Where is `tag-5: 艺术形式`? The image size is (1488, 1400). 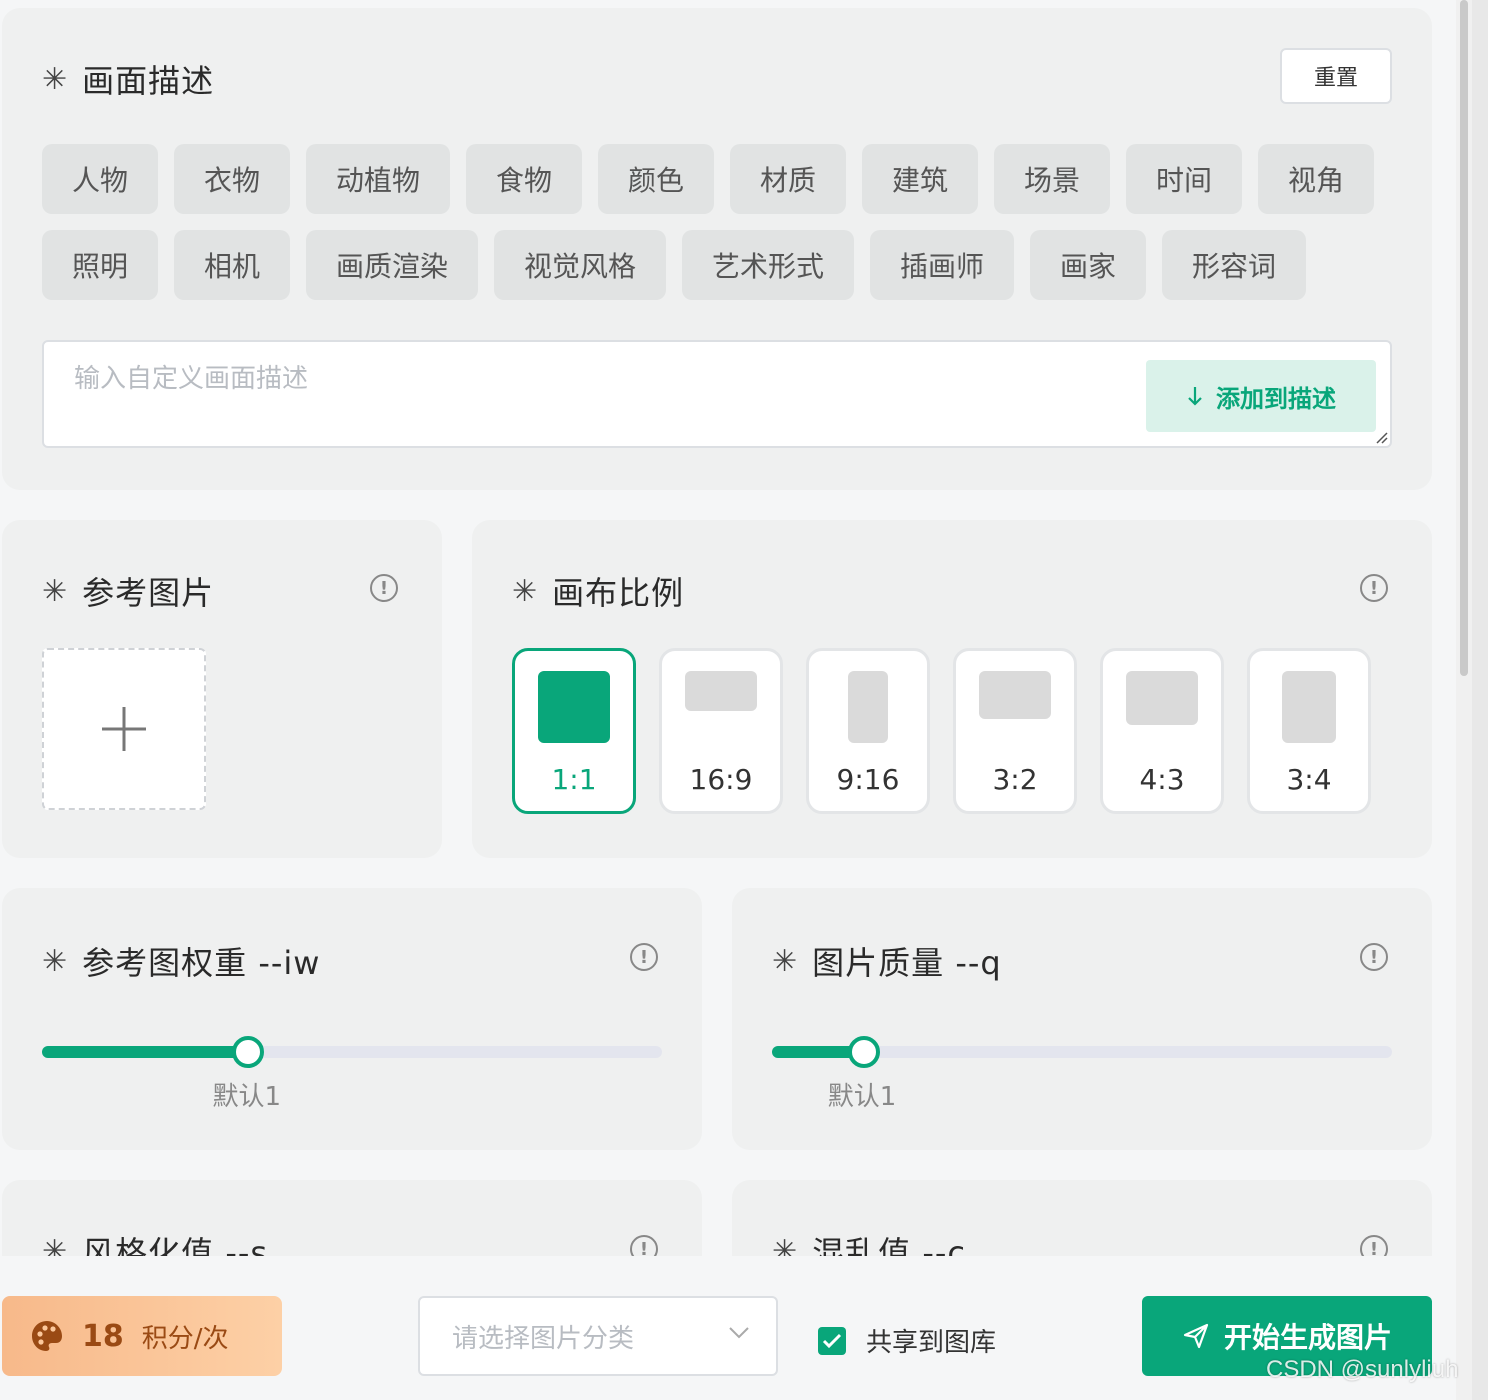 tag-5: 艺术形式 is located at coordinates (768, 265).